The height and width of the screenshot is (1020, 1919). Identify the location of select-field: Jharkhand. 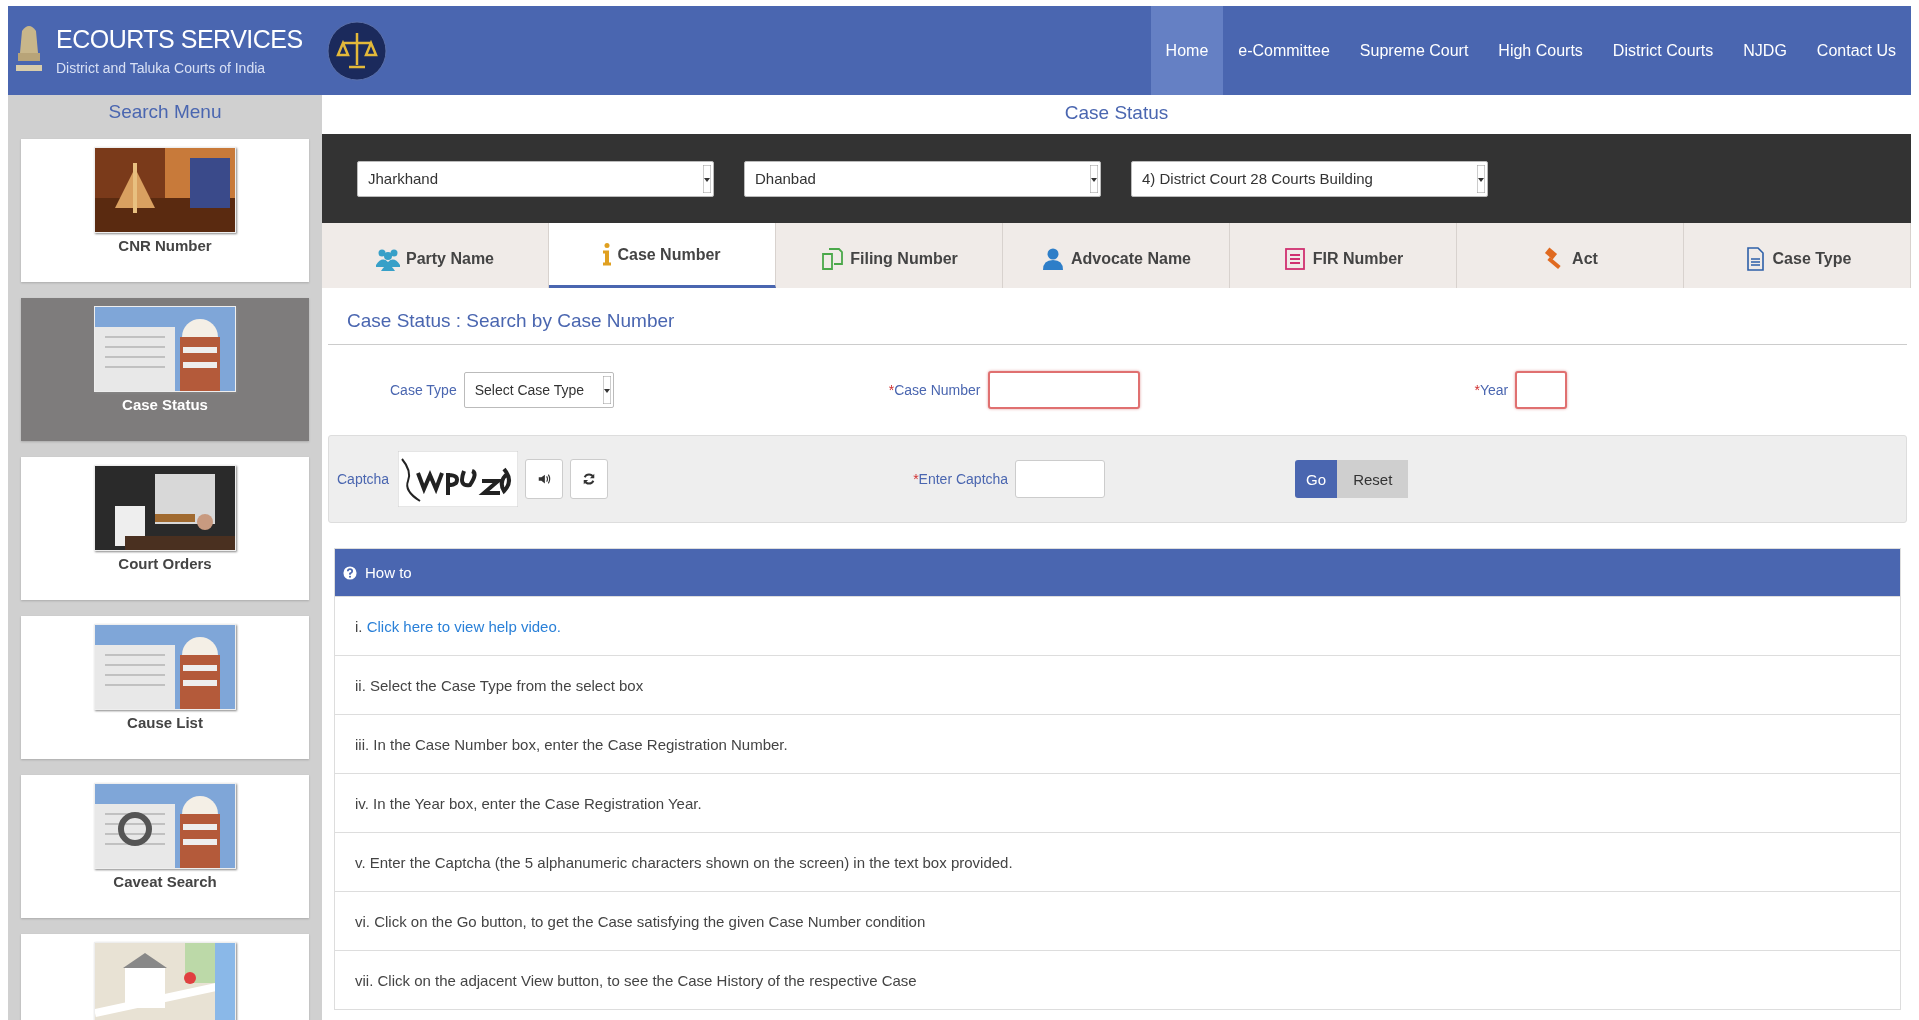
(535, 178).